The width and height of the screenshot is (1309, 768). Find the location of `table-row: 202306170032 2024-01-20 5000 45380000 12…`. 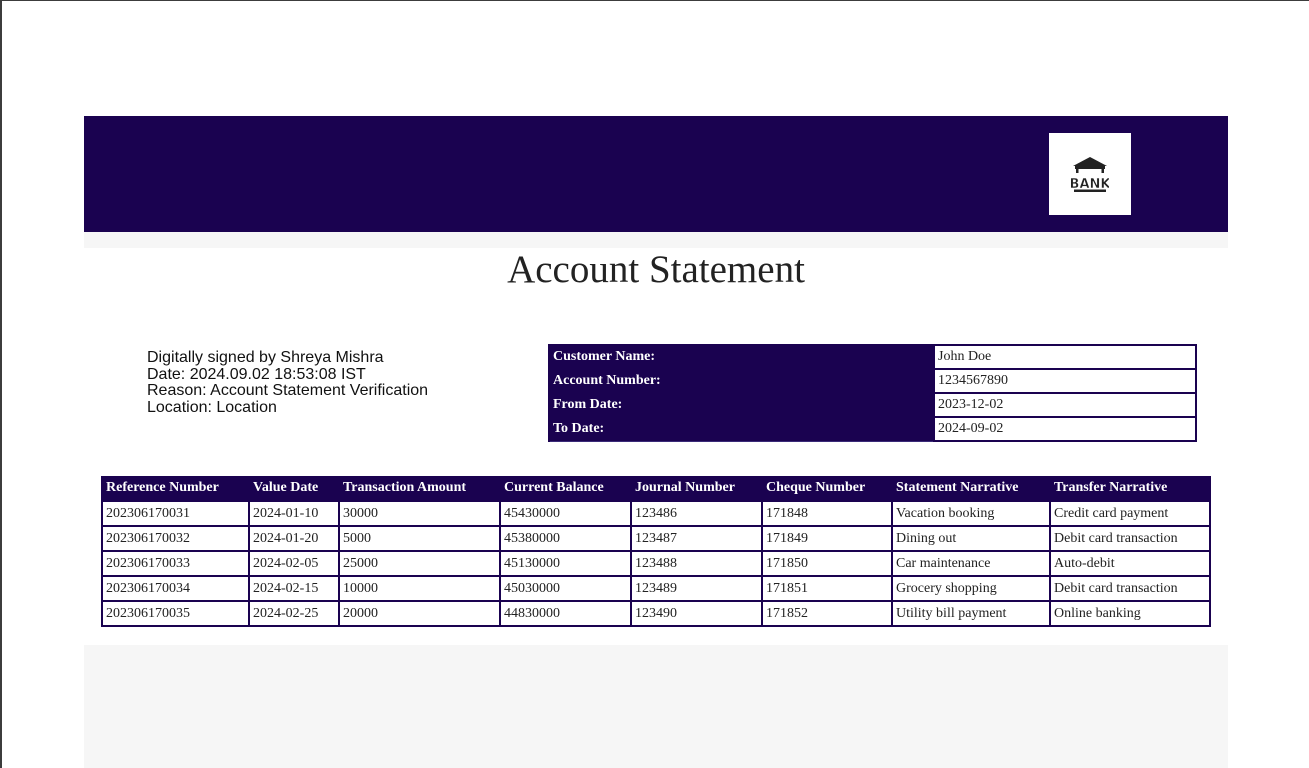

table-row: 202306170032 2024-01-20 5000 45380000 12… is located at coordinates (656, 538).